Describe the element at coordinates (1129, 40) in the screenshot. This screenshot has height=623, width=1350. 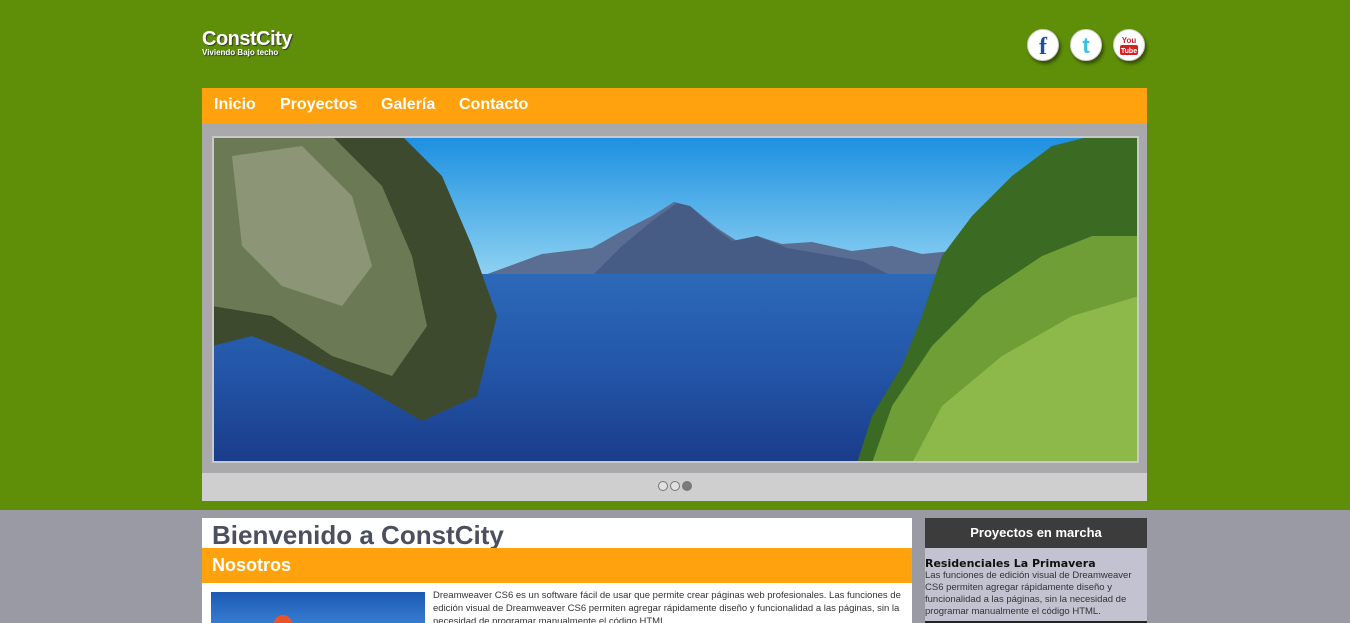
I see `youtube-glyph-top: You` at that location.